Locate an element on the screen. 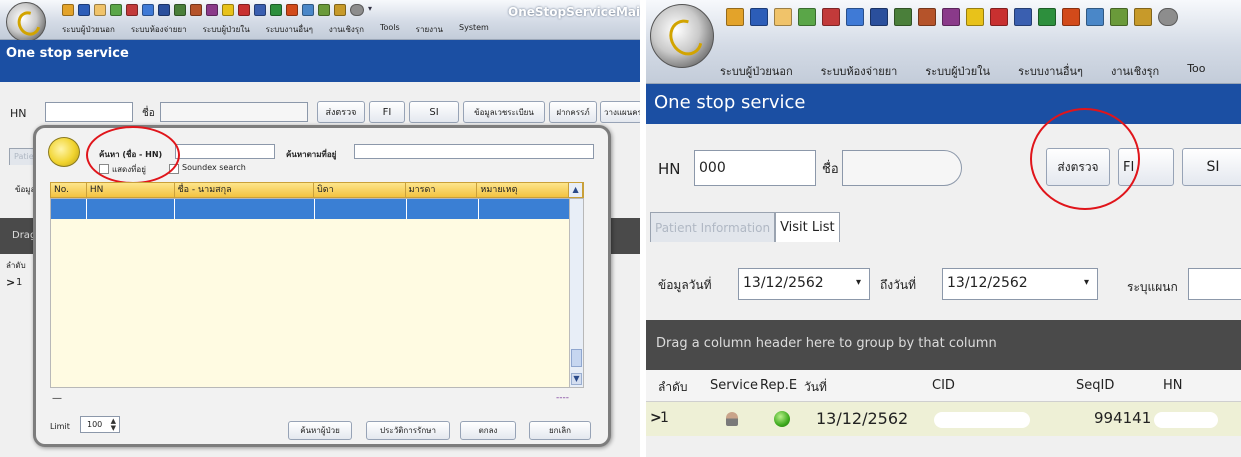 This screenshot has height=457, width=1241. column-header-service: Service is located at coordinates (734, 385).